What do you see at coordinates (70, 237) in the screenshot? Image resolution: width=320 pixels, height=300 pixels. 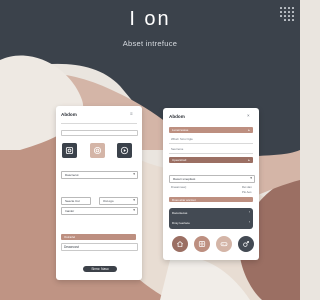 I see `progress-bar-label: Outrarlel` at bounding box center [70, 237].